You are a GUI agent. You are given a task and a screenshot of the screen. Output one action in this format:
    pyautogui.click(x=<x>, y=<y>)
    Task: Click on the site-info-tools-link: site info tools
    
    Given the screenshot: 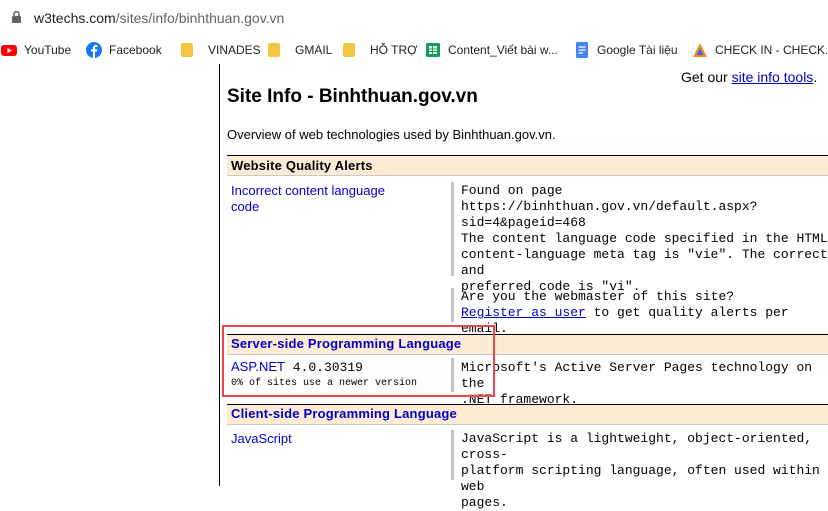 What is the action you would take?
    pyautogui.click(x=773, y=77)
    